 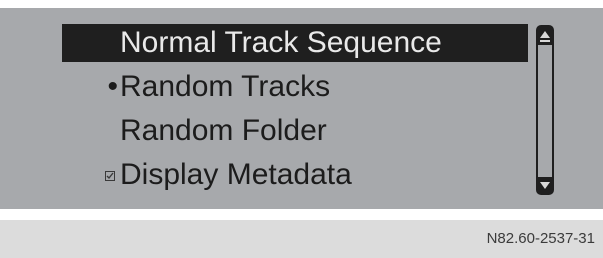 I want to click on menu-item-random-tracks: • Random Tracks, so click(x=295, y=87).